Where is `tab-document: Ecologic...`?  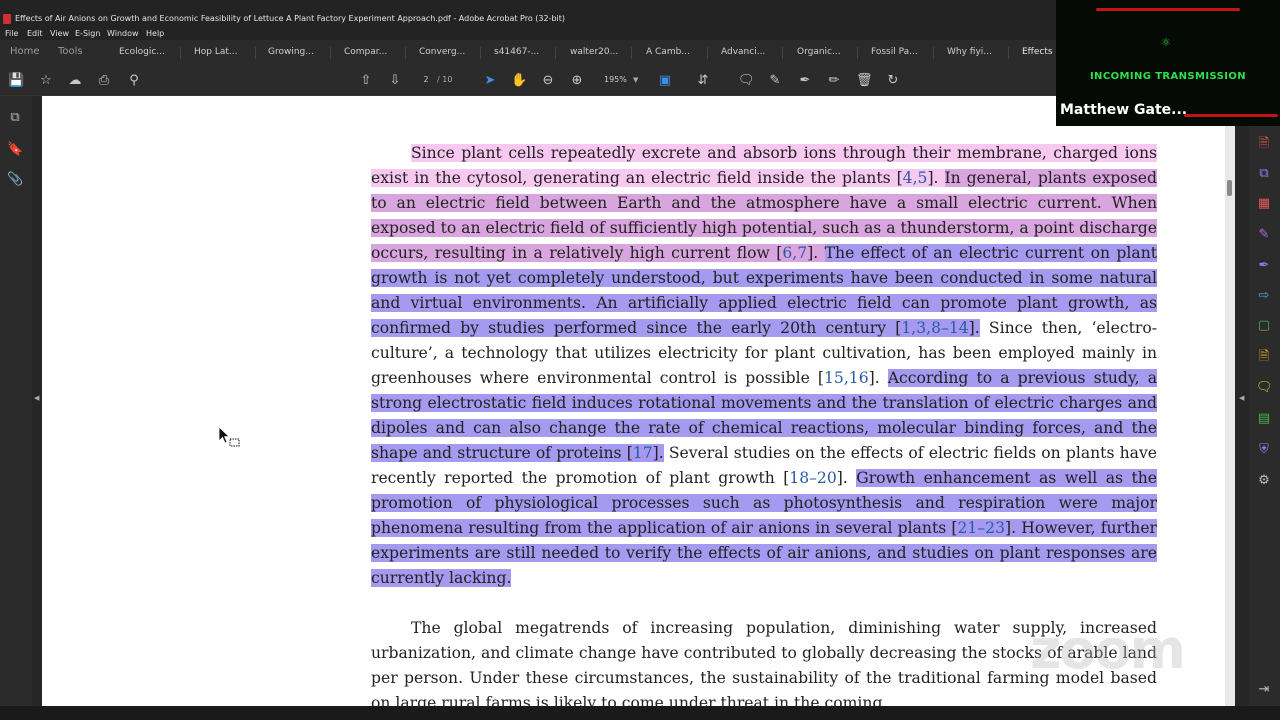
tab-document: Ecologic... is located at coordinates (142, 52).